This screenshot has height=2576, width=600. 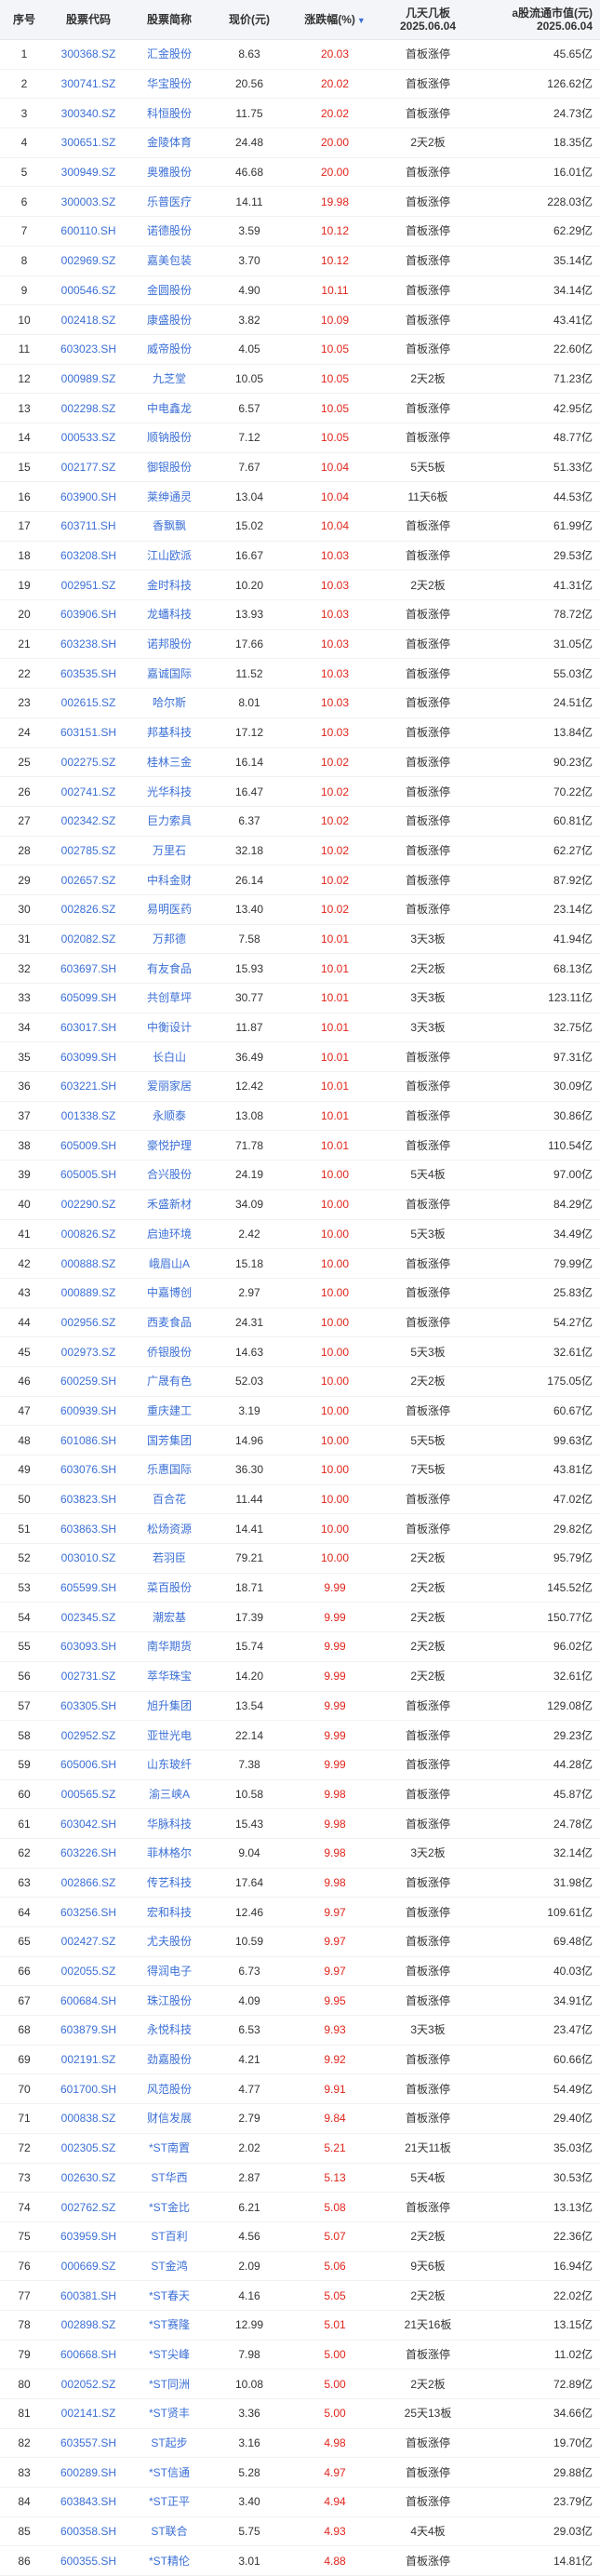 I want to click on stock-code-link: 002275.SZ, so click(x=88, y=762).